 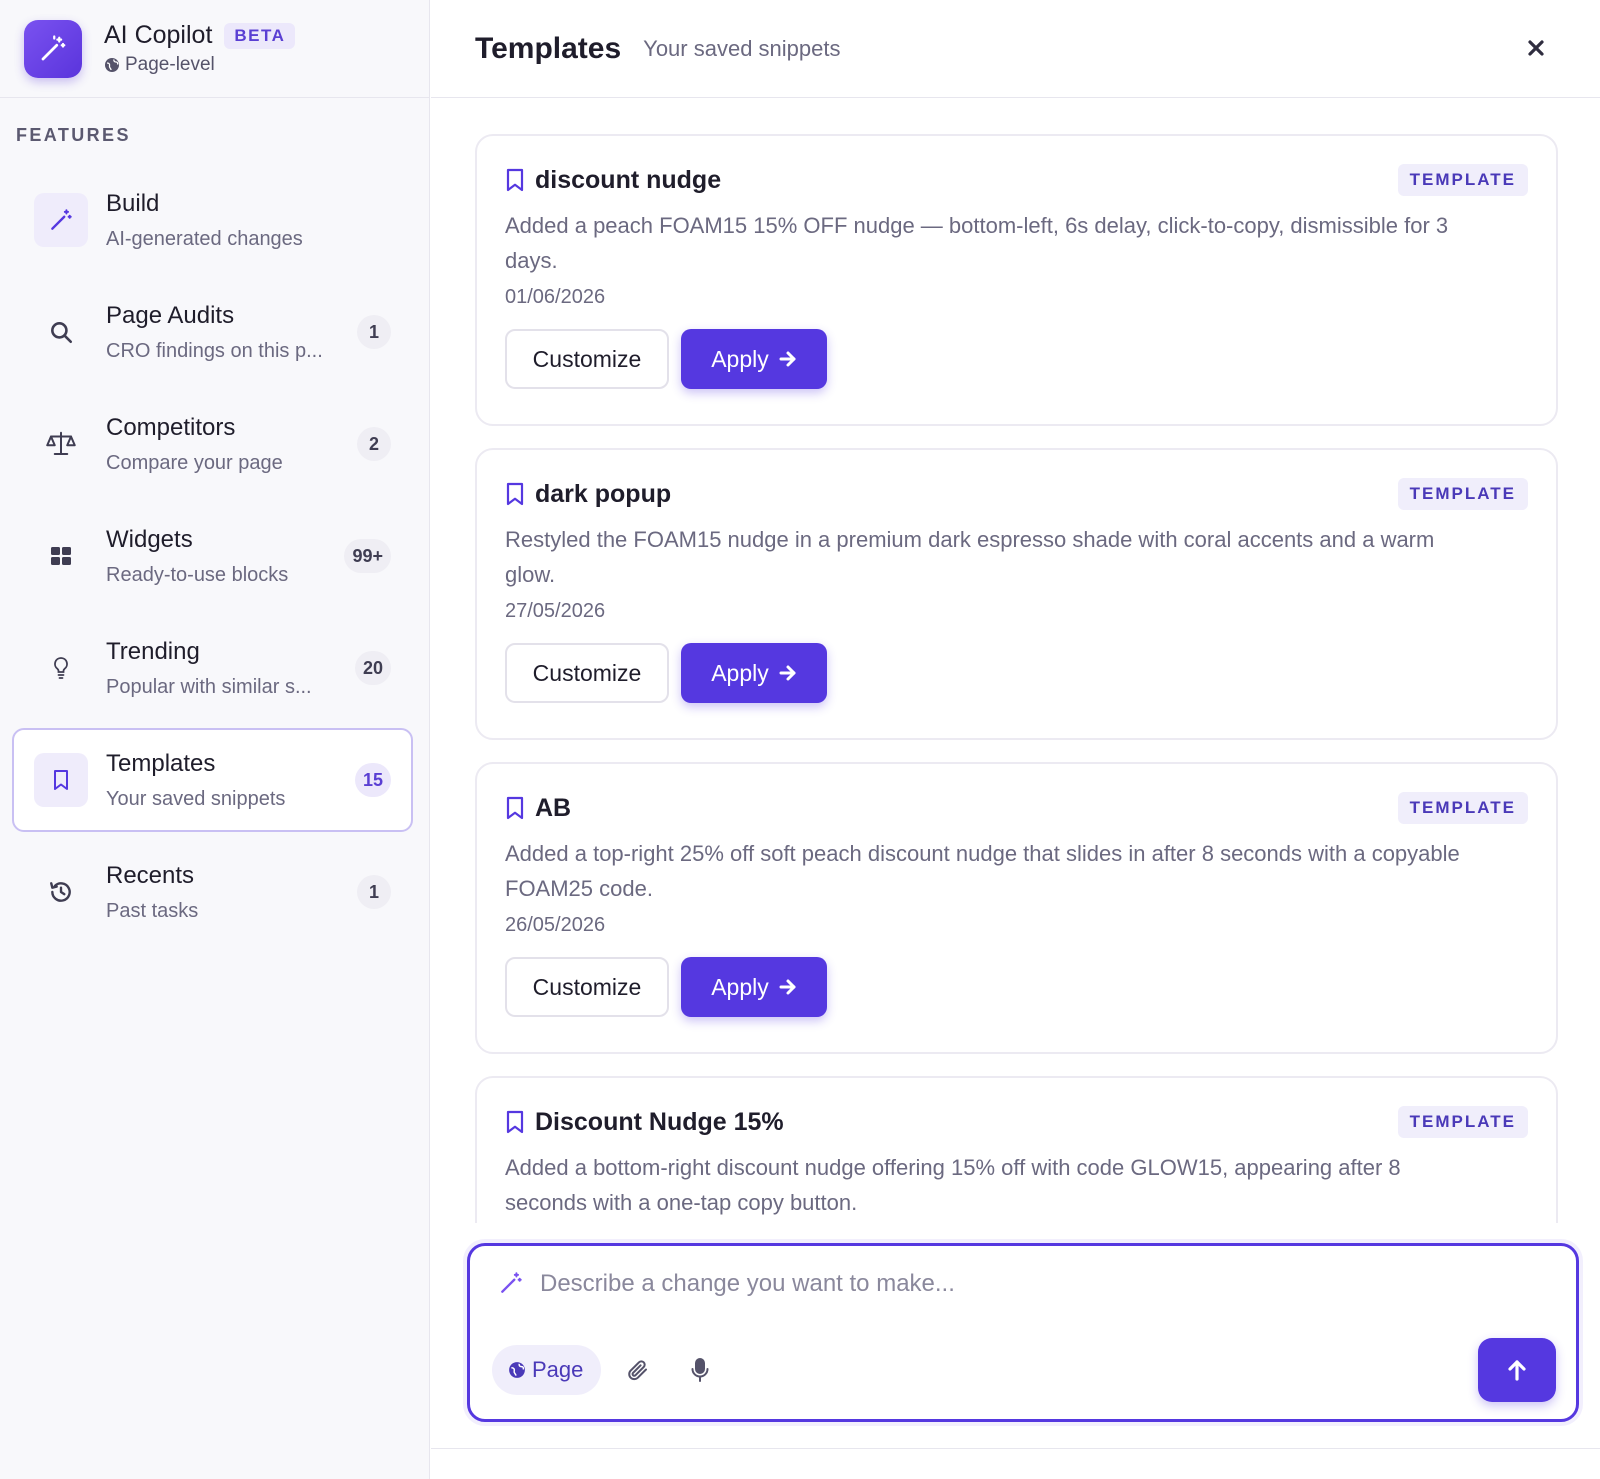 I want to click on sidebar-item-subtitle: Compare your page, so click(x=194, y=462).